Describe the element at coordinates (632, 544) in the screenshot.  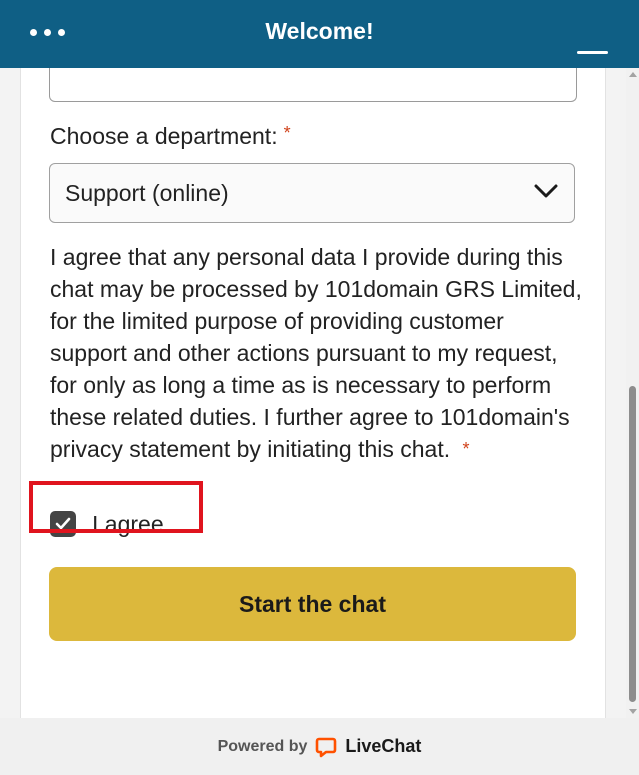
I see `scroll-thumb` at that location.